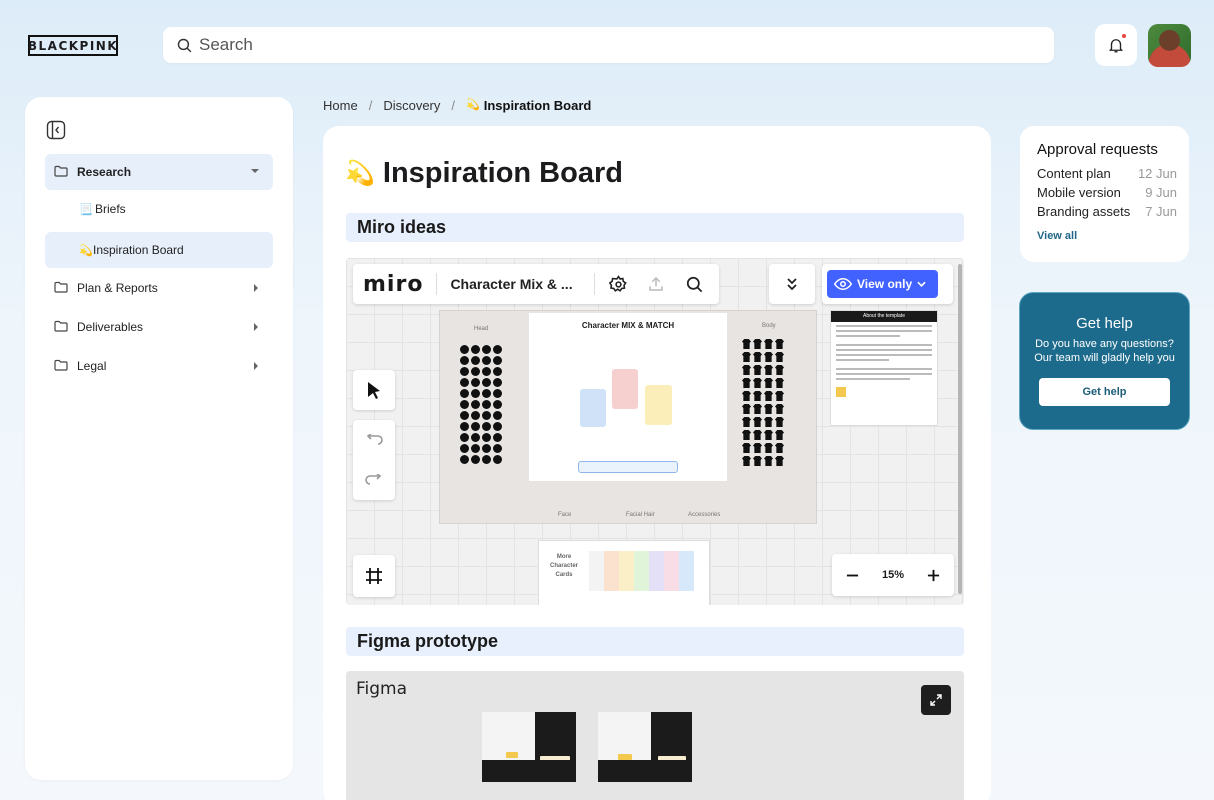  Describe the element at coordinates (159, 327) in the screenshot. I see `sidebar-item-deliverables: Deliverables` at that location.